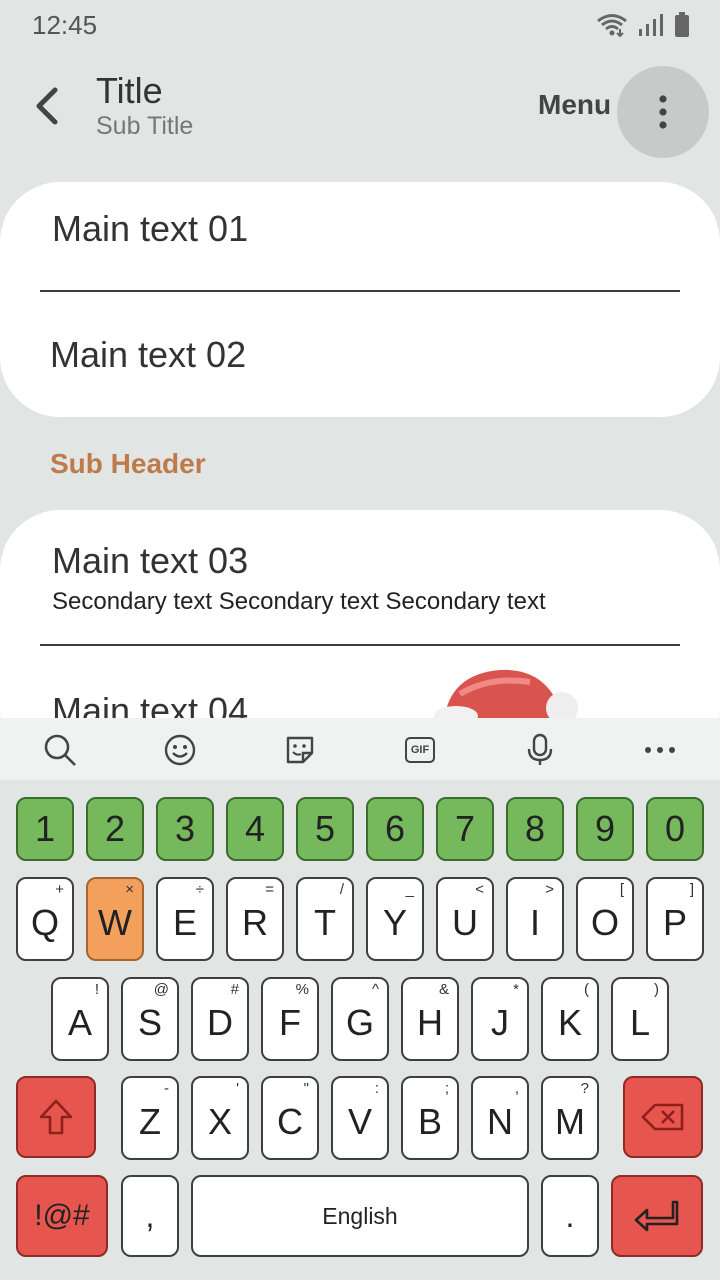  What do you see at coordinates (45, 919) in the screenshot?
I see `key-q: + Q` at bounding box center [45, 919].